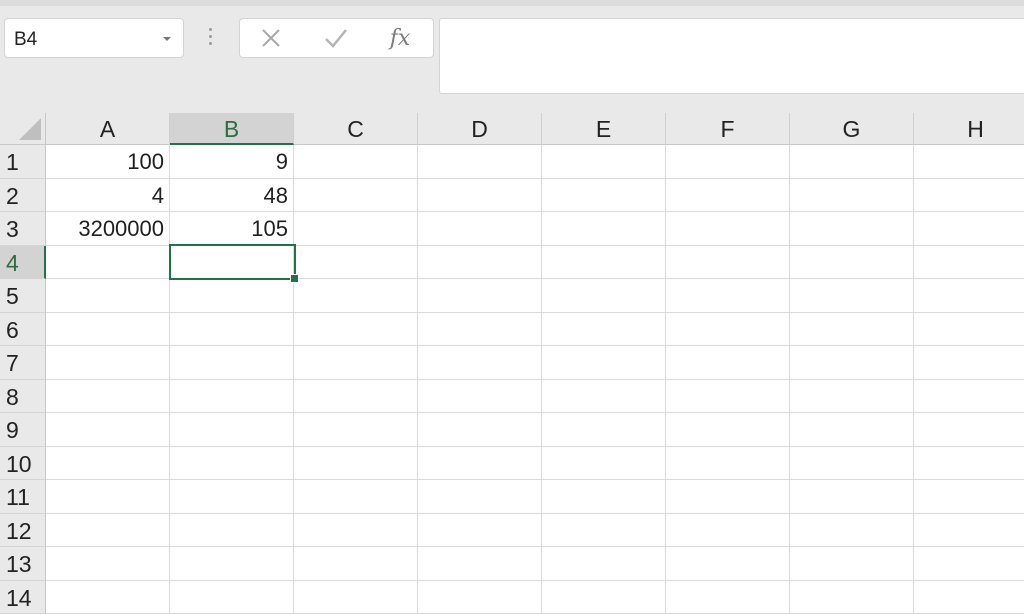 The width and height of the screenshot is (1024, 615). I want to click on cell-a11, so click(108, 497).